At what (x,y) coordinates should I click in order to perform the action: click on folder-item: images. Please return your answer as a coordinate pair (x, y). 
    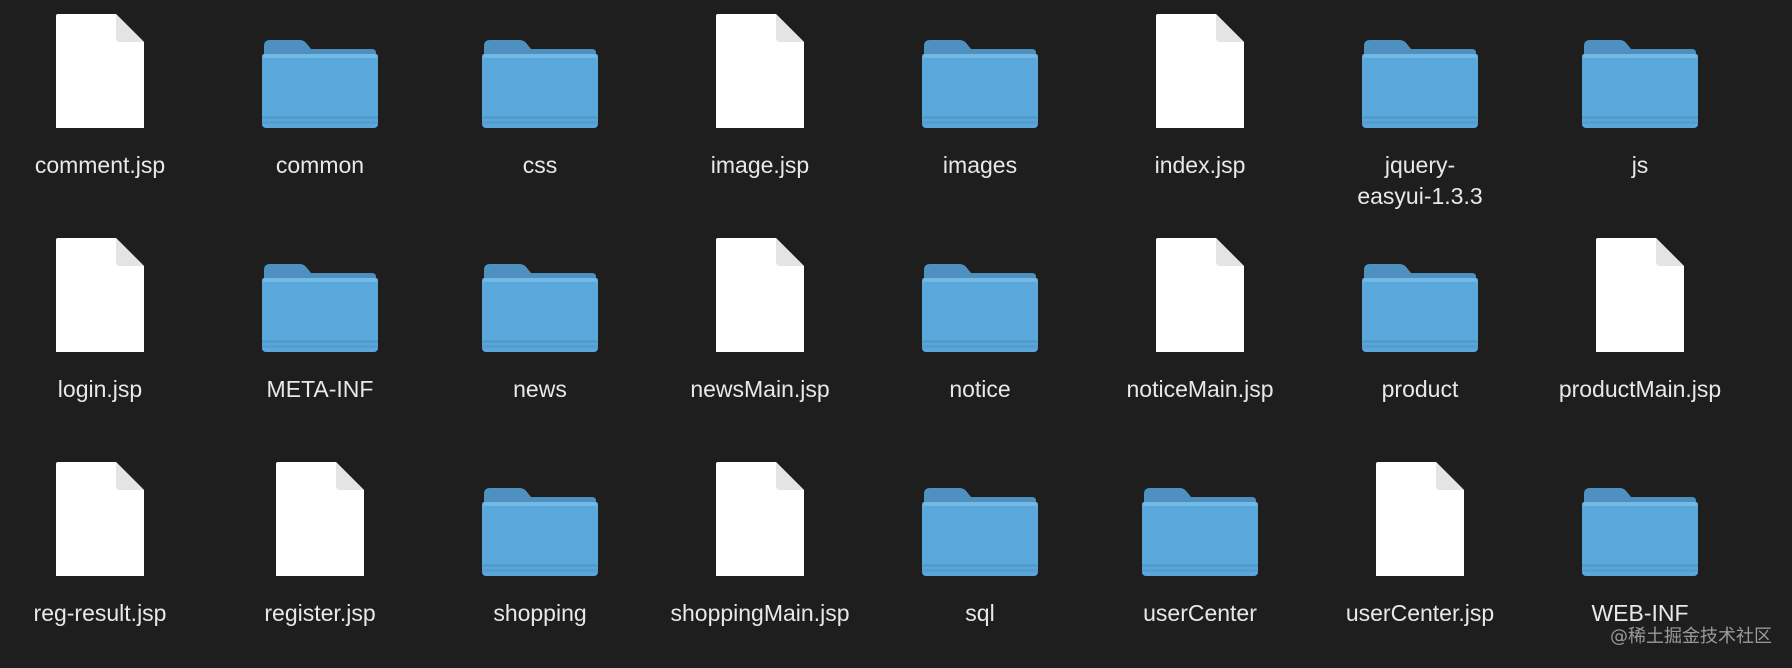
    Looking at the image, I should click on (980, 90).